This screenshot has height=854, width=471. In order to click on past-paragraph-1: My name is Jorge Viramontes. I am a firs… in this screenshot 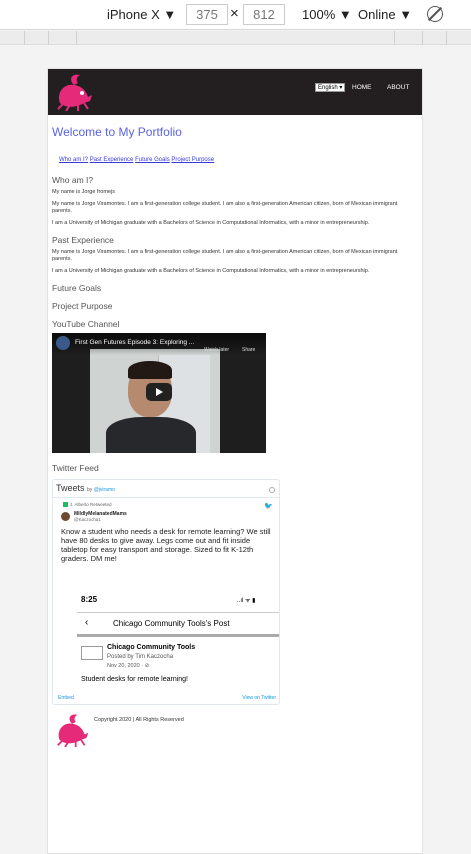, I will do `click(225, 255)`.